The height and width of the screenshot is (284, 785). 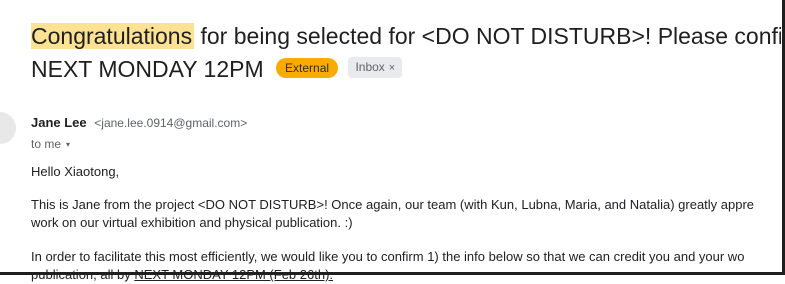 I want to click on recipient-details: to me ▾, so click(x=50, y=144).